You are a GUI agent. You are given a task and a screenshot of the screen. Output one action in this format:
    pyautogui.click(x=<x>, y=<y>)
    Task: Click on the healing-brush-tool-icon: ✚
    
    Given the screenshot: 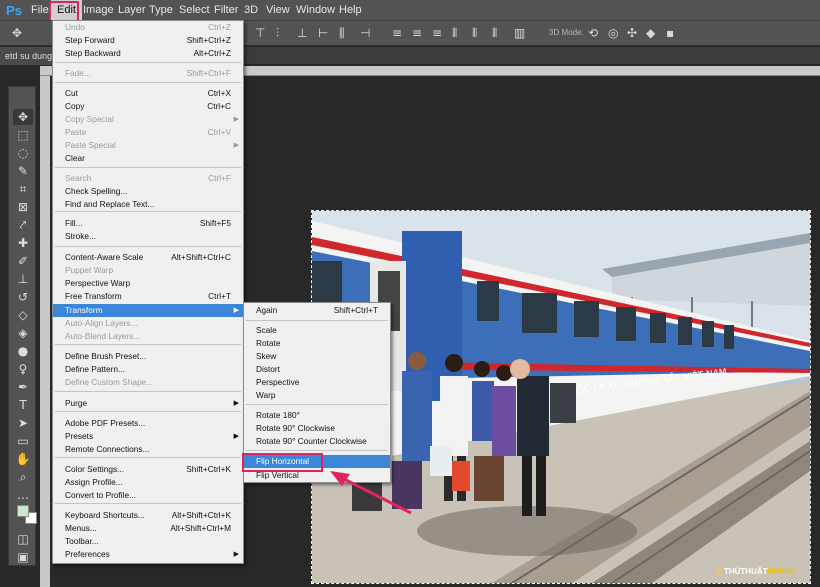 What is the action you would take?
    pyautogui.click(x=23, y=243)
    